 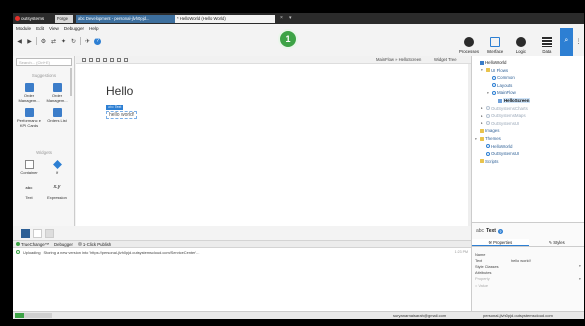 What do you see at coordinates (504, 108) in the screenshot?
I see `tree-item: ▸ OutSystemsCharts` at bounding box center [504, 108].